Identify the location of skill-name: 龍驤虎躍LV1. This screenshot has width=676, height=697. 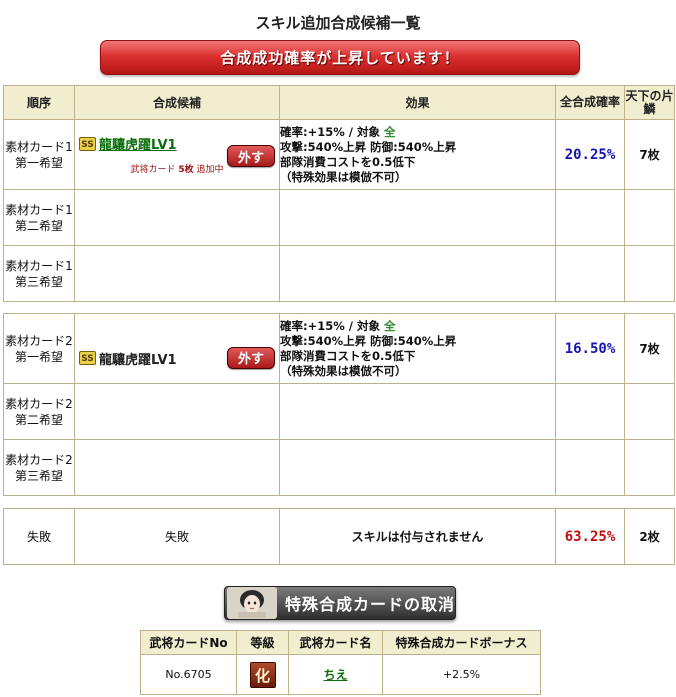
(138, 360).